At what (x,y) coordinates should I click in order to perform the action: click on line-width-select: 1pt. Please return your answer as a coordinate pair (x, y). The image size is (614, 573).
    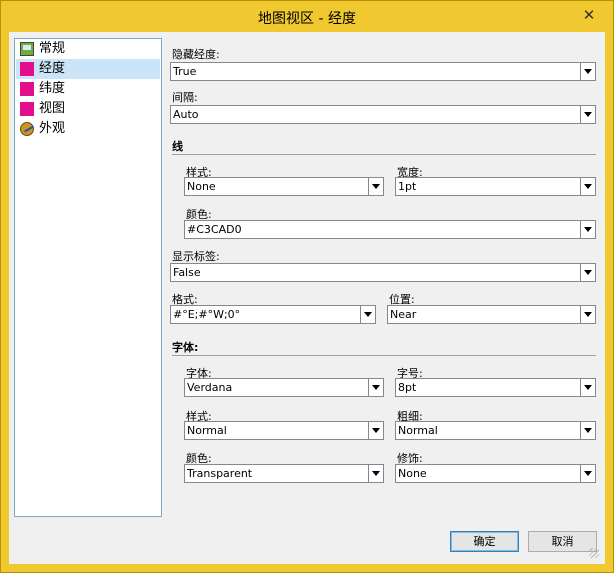
    Looking at the image, I should click on (495, 186).